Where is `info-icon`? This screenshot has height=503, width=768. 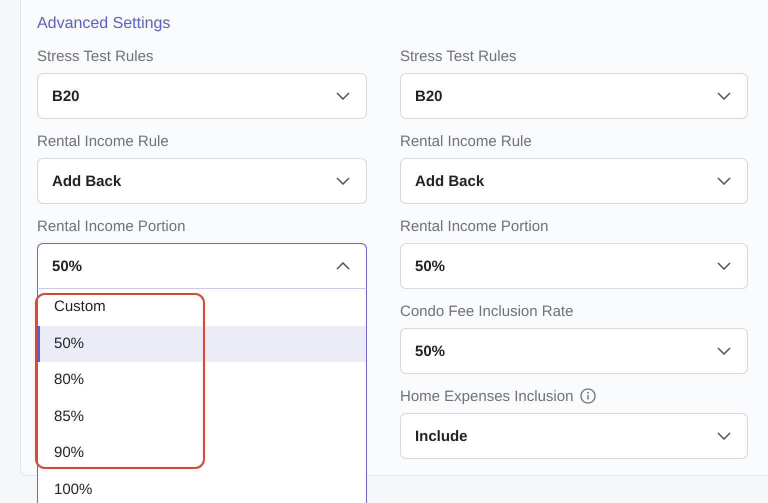
info-icon is located at coordinates (588, 396).